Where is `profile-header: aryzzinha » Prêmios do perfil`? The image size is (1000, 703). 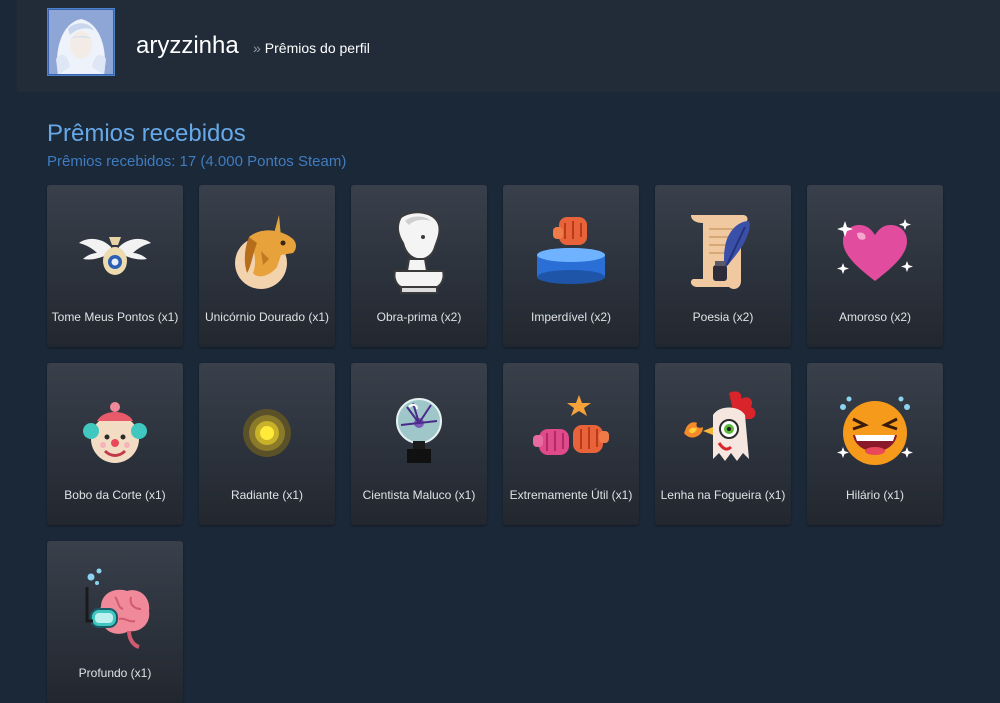
profile-header: aryzzinha » Prêmios do perfil is located at coordinates (508, 46).